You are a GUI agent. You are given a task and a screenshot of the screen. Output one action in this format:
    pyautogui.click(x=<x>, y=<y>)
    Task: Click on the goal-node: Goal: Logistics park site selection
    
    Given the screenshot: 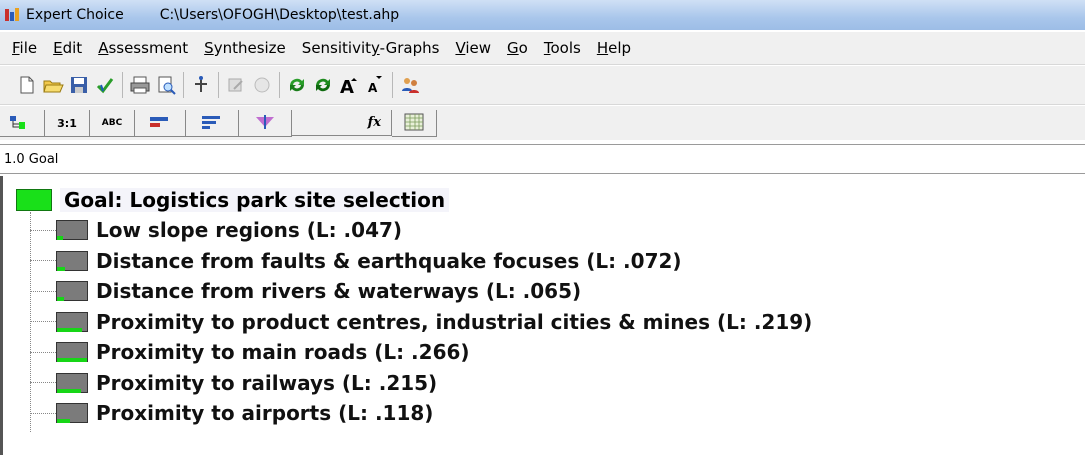 What is the action you would take?
    pyautogui.click(x=233, y=200)
    